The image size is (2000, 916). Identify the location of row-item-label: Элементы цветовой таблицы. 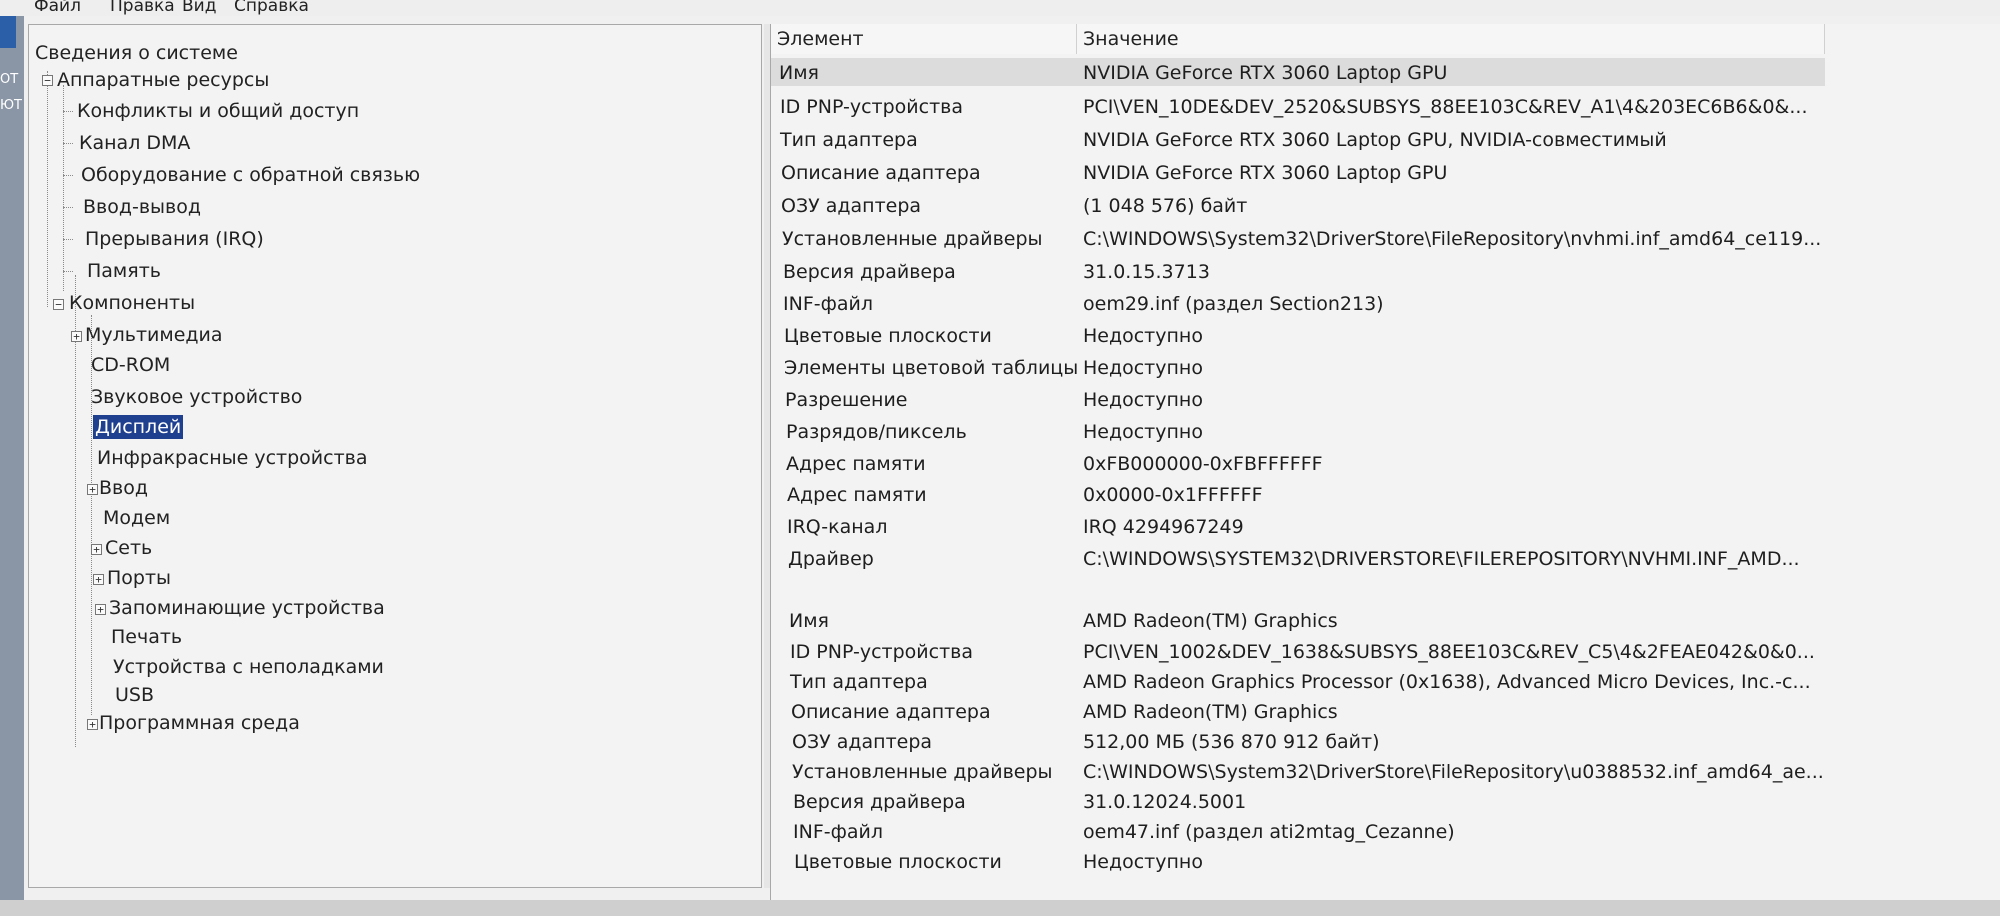
(931, 368).